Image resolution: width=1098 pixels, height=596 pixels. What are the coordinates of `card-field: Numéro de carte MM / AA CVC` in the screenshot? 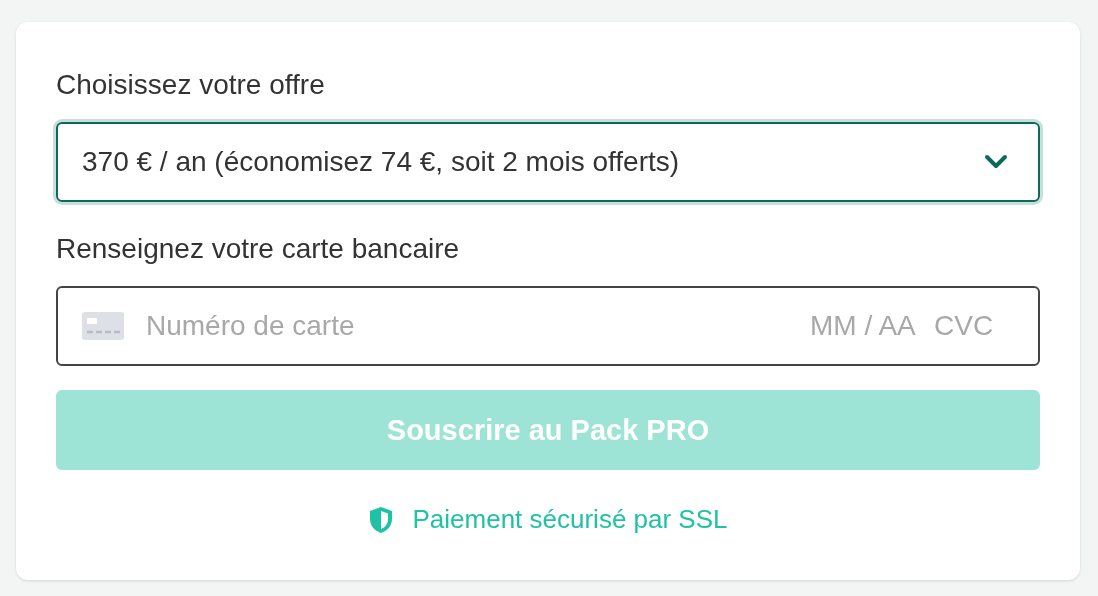 It's located at (548, 326).